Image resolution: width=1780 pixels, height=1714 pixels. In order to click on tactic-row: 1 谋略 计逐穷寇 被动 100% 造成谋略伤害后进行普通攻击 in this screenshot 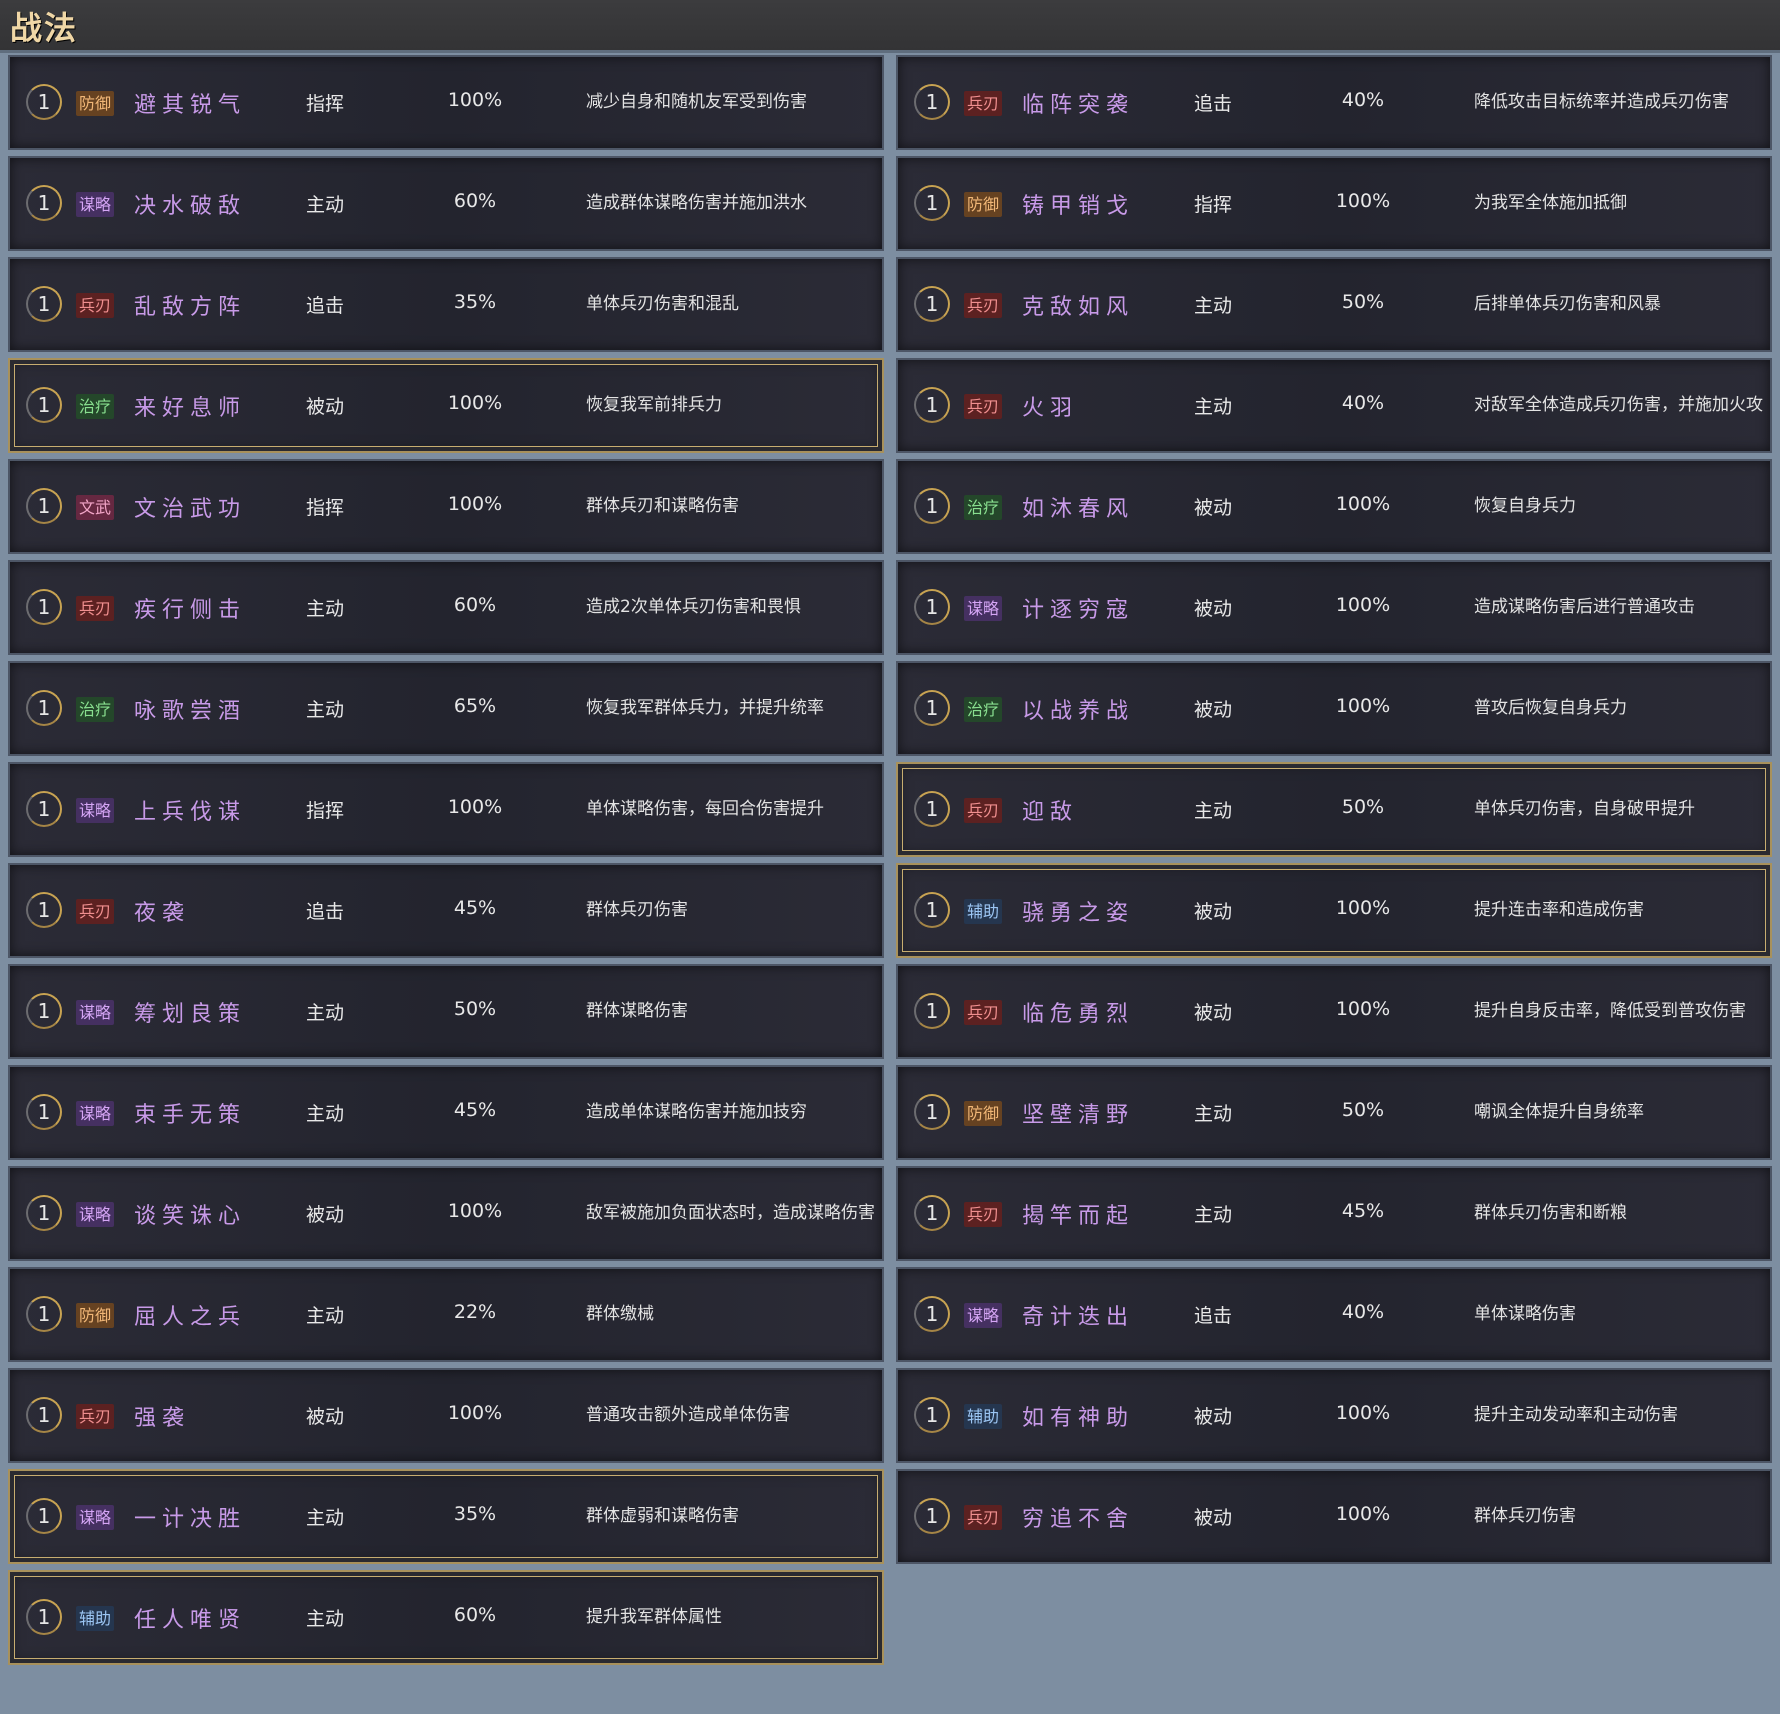, I will do `click(1334, 607)`.